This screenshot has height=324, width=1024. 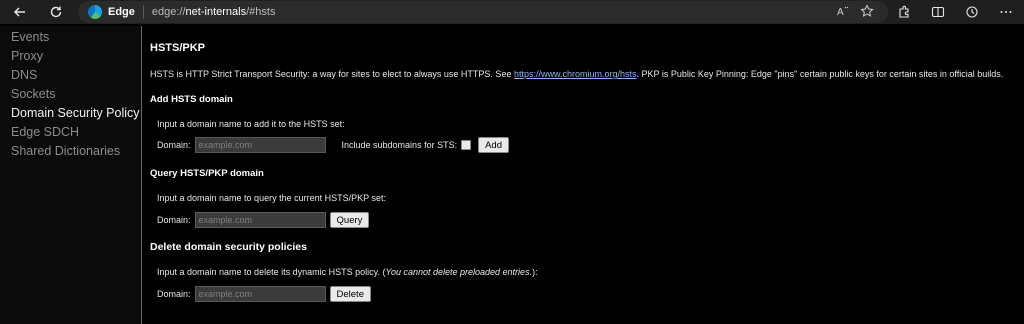 What do you see at coordinates (70, 151) in the screenshot?
I see `sidebar-item-shared-dictionaries: Shared Dictionaries` at bounding box center [70, 151].